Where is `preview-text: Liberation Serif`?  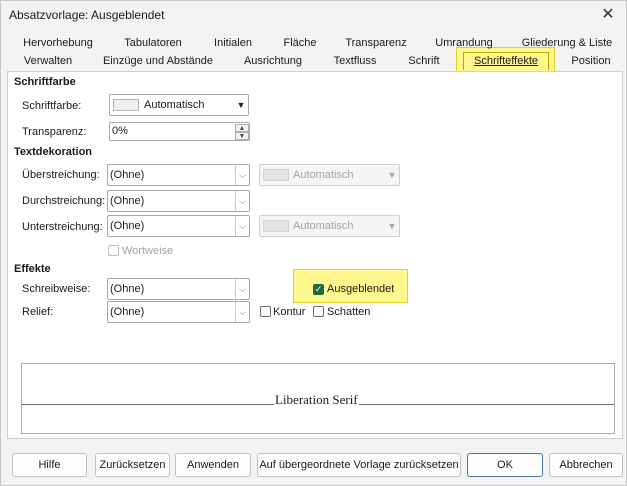 preview-text: Liberation Serif is located at coordinates (316, 400).